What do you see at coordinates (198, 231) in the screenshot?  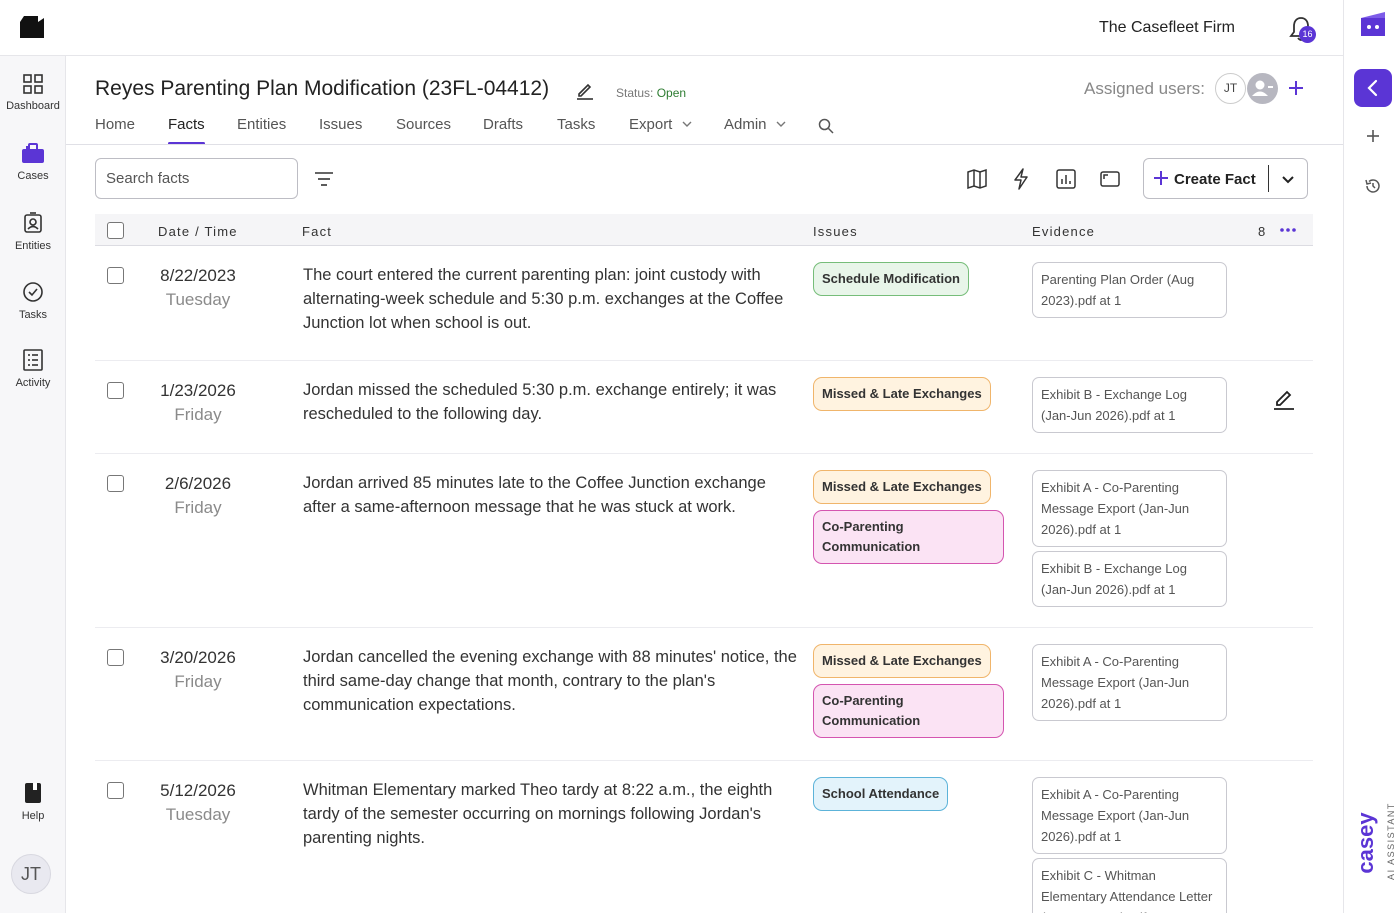 I see `header-date: Date / Time` at bounding box center [198, 231].